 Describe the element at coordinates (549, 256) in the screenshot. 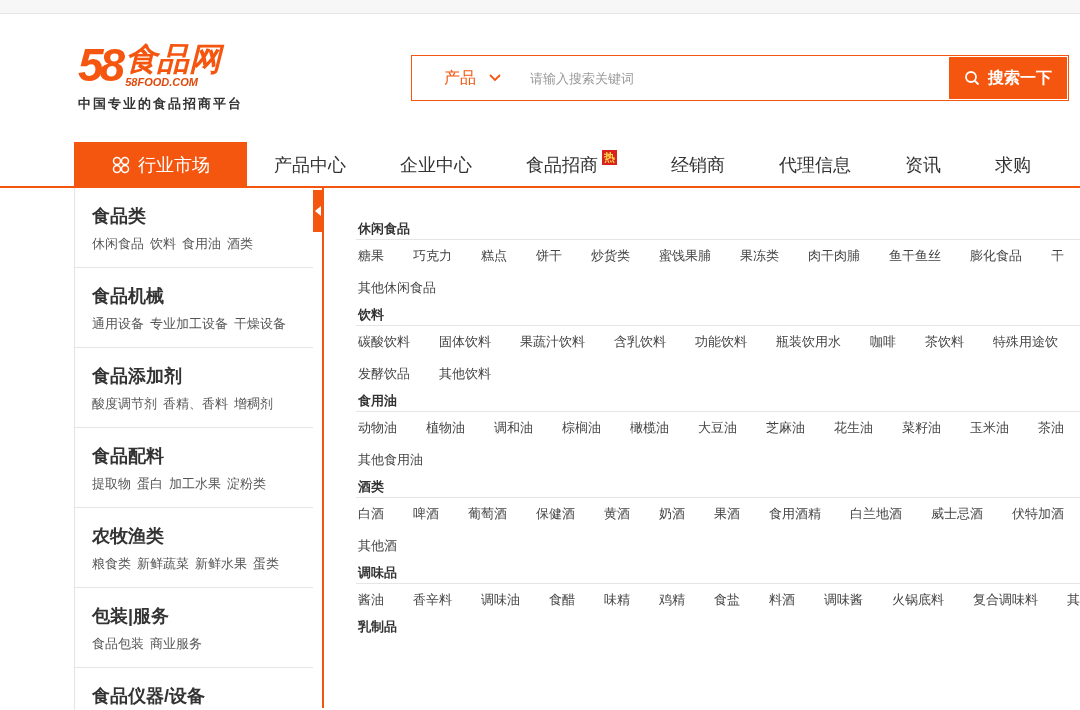

I see `food-link: 饼干` at that location.